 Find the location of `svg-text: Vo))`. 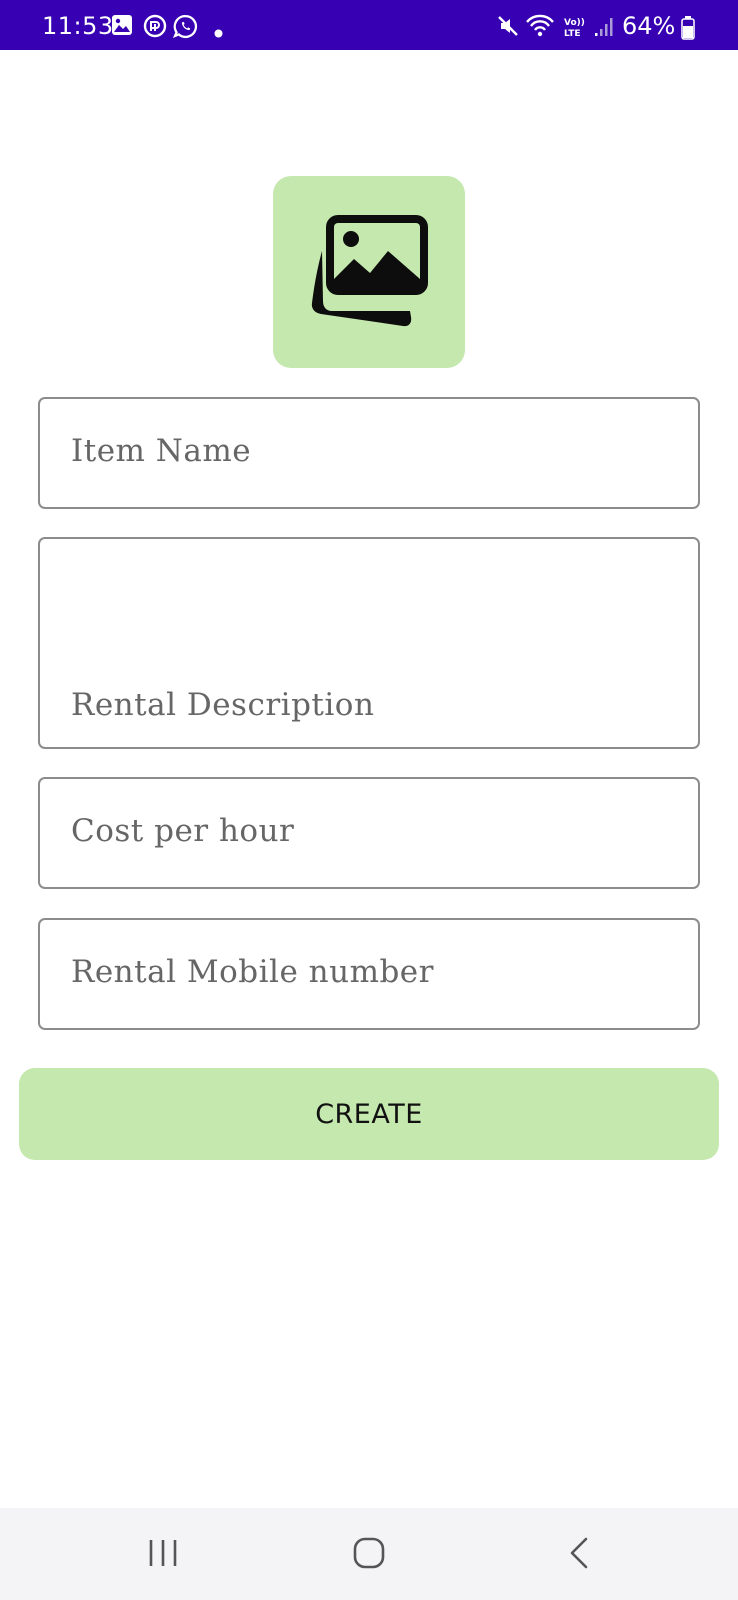

svg-text: Vo)) is located at coordinates (574, 23).